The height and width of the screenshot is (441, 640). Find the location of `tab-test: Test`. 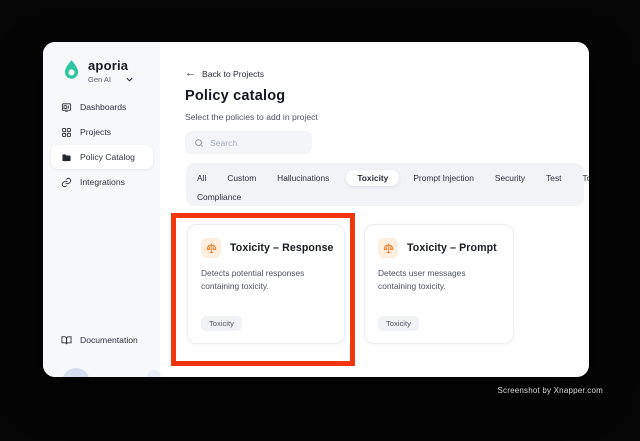

tab-test: Test is located at coordinates (553, 178).